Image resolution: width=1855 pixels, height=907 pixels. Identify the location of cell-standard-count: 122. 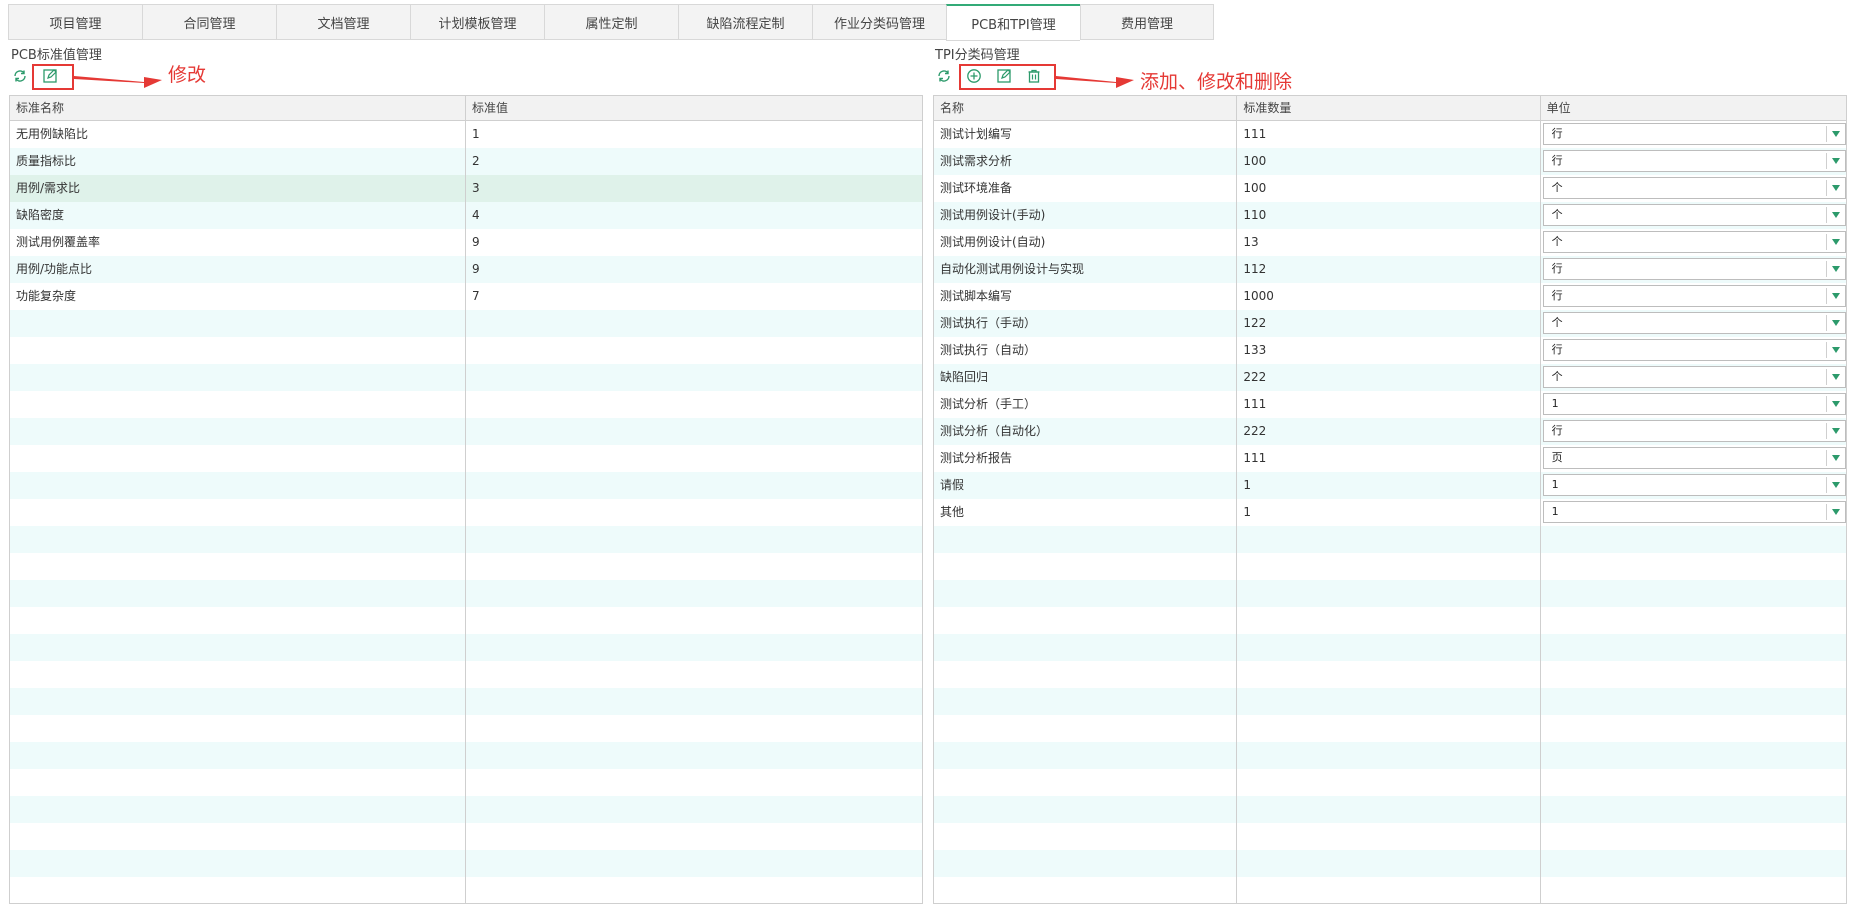
(1389, 323).